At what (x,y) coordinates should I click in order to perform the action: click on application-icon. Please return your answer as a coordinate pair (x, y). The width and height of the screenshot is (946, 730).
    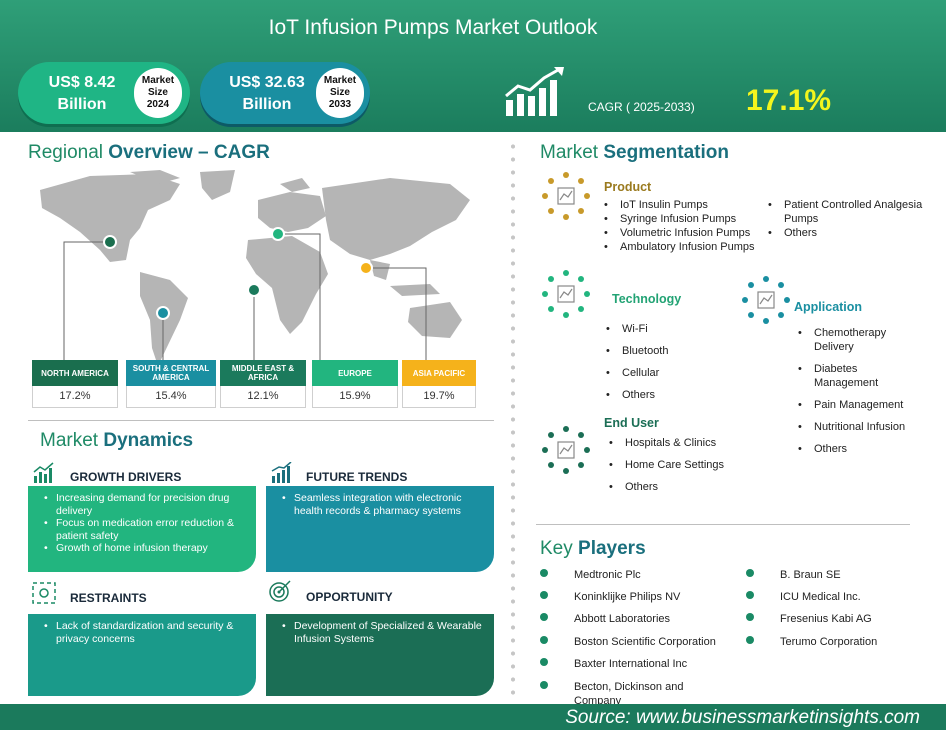
    Looking at the image, I should click on (766, 300).